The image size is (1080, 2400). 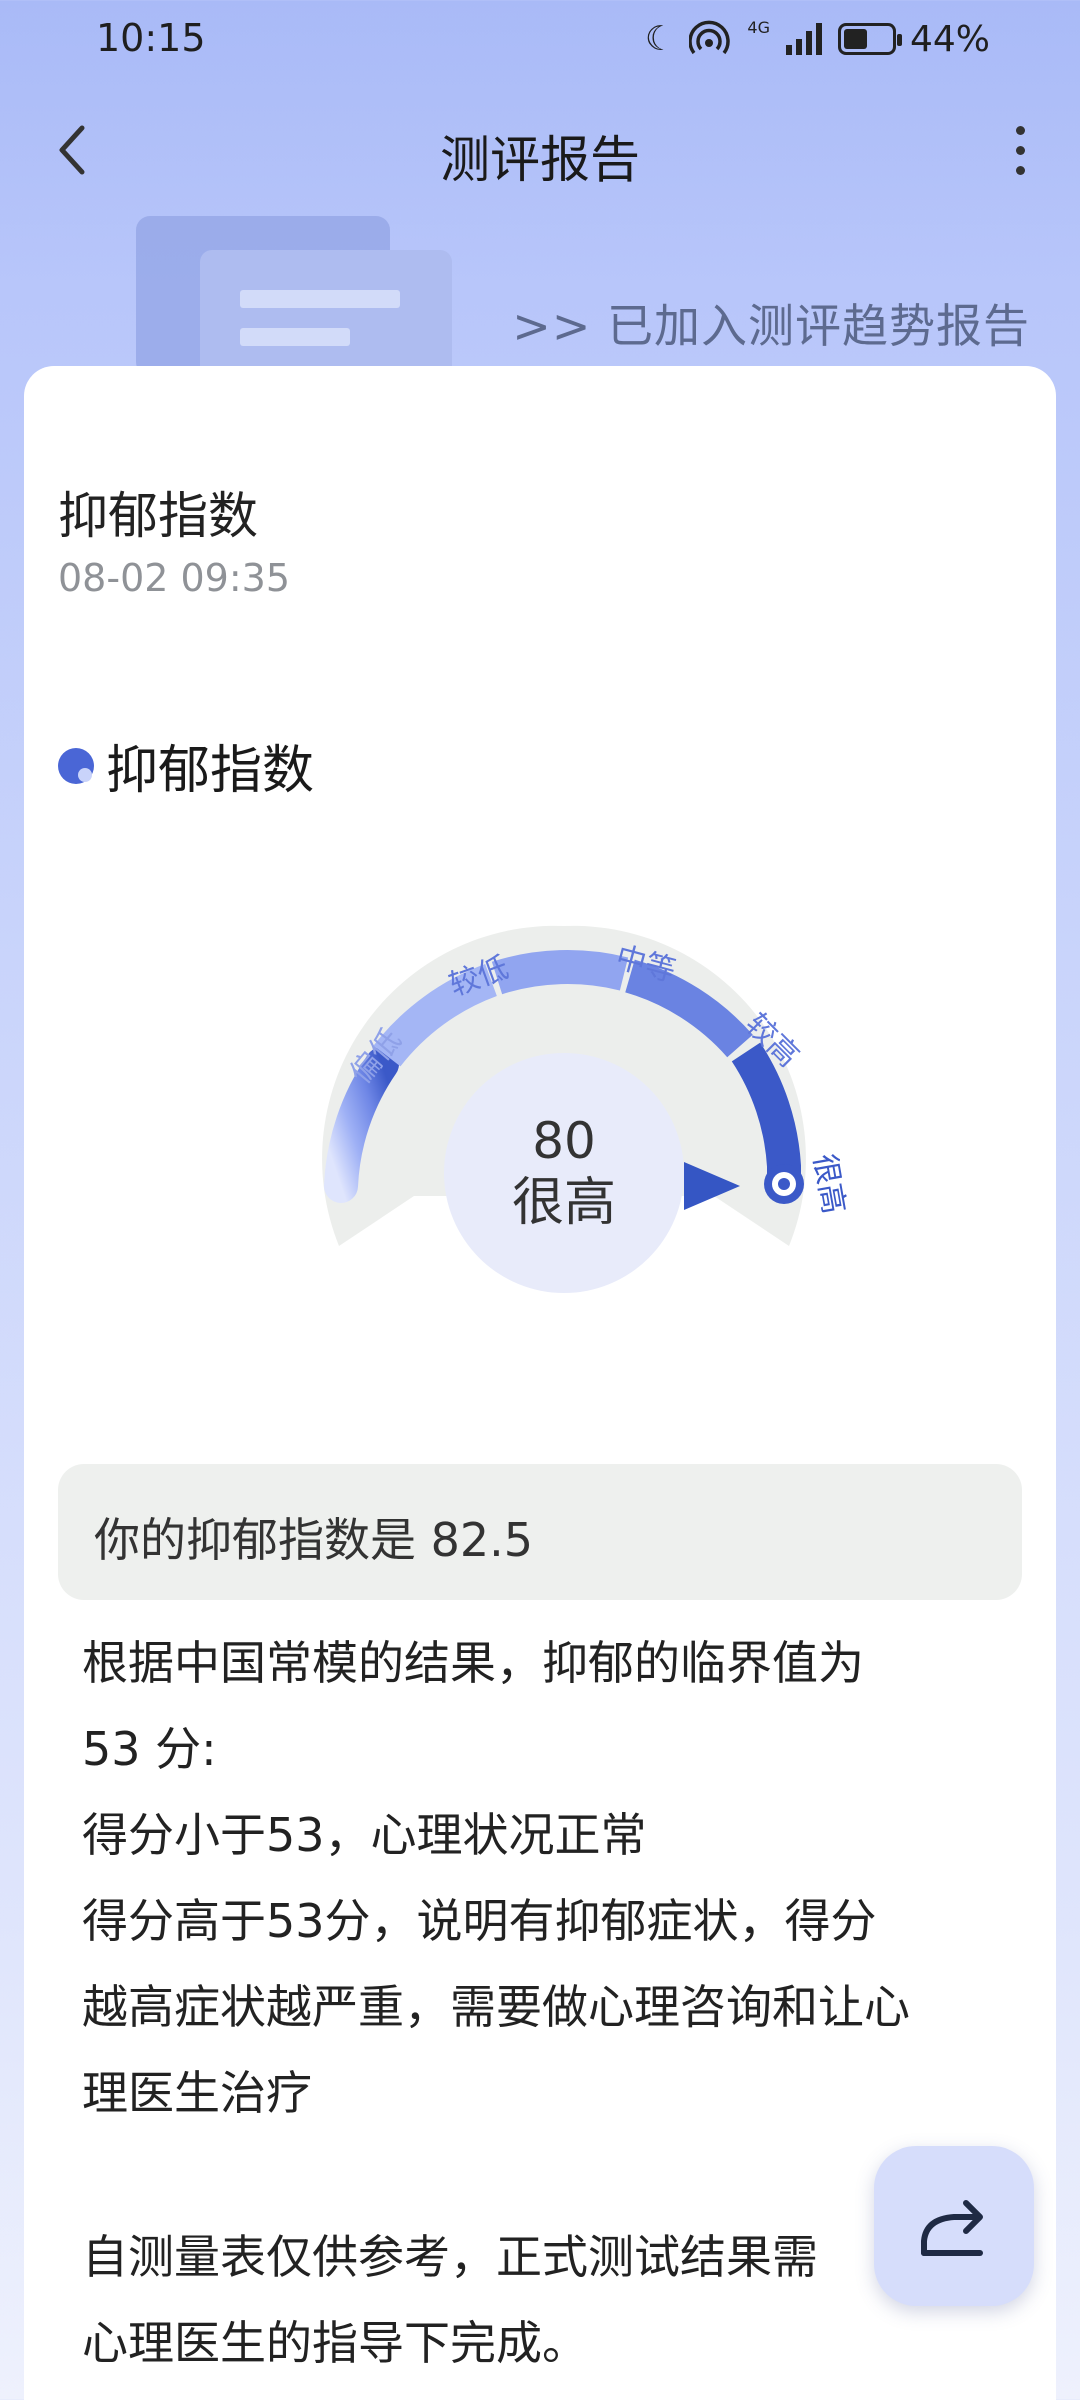 I want to click on share-button, so click(x=954, y=2226).